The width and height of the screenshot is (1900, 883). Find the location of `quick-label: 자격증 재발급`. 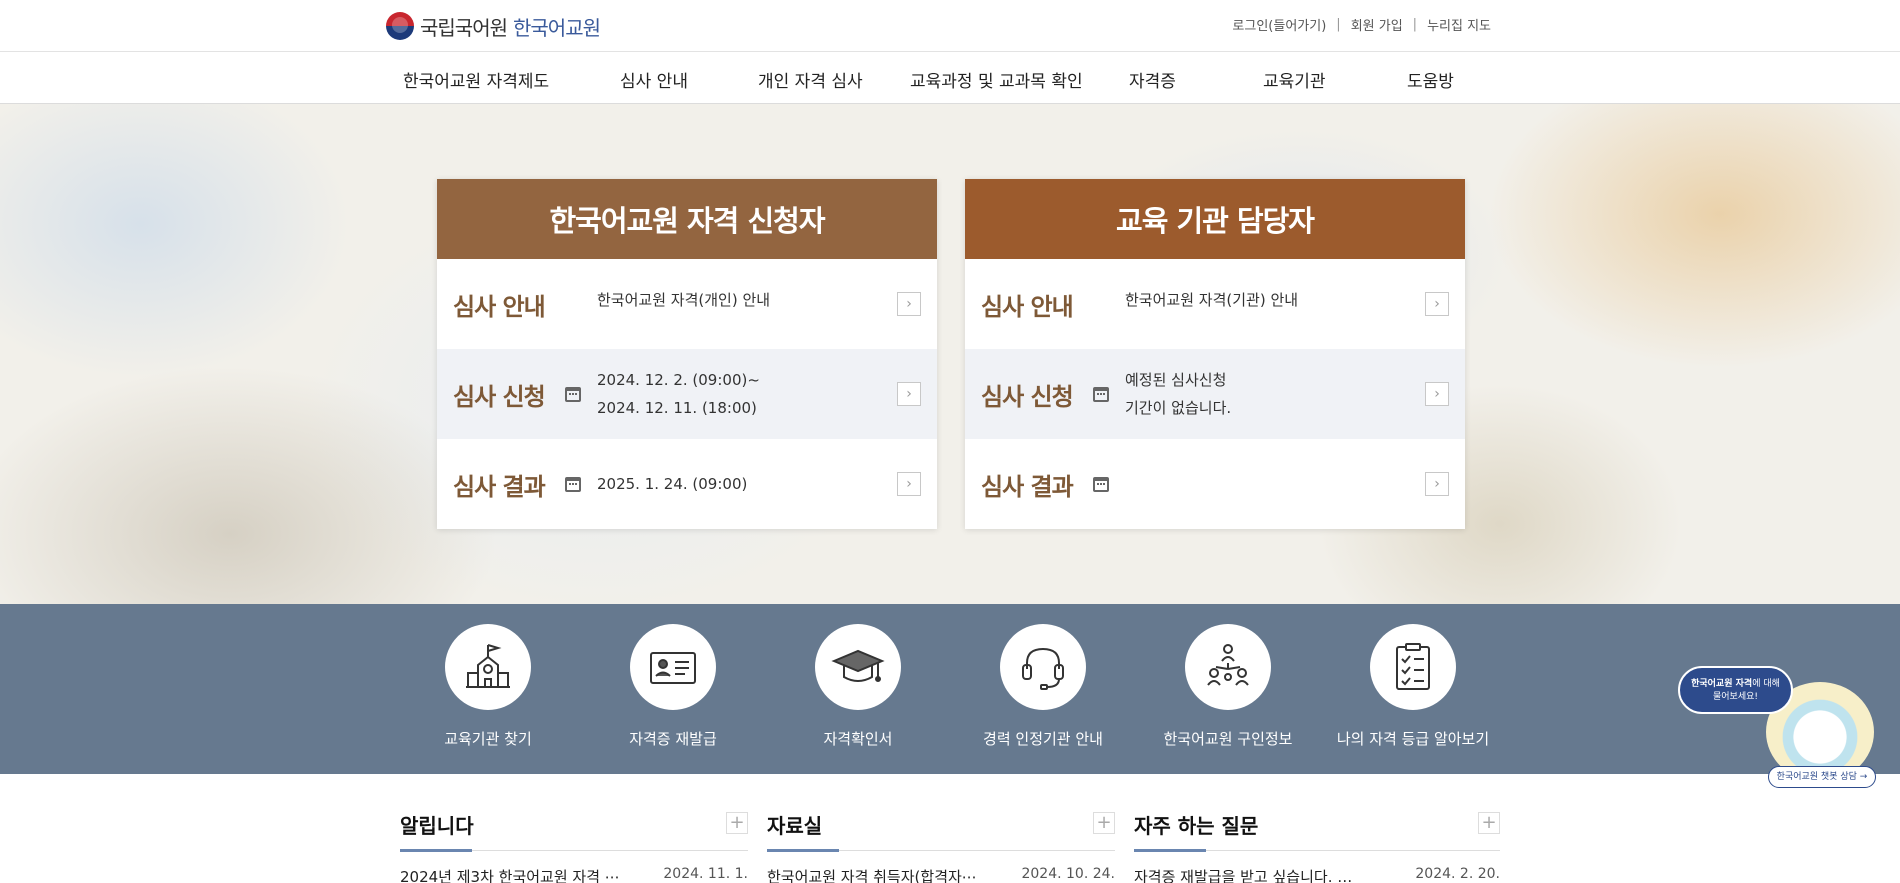

quick-label: 자격증 재발급 is located at coordinates (673, 739).